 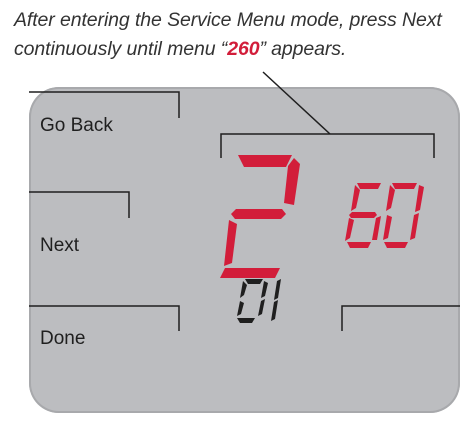 I want to click on done-button-zone, so click(x=104, y=318).